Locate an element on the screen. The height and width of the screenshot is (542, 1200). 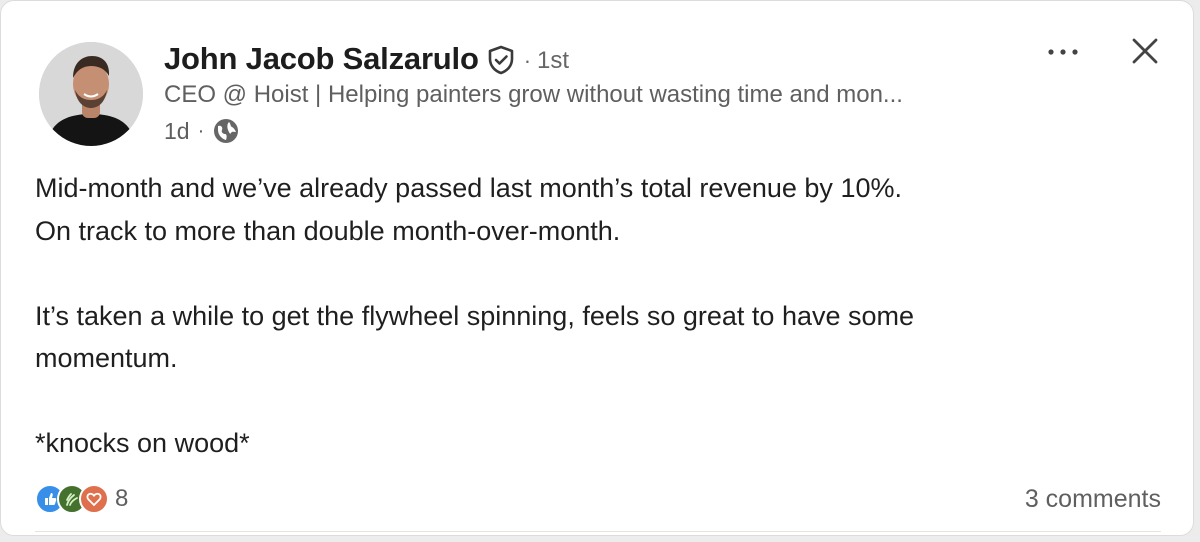
close-button is located at coordinates (1145, 53).